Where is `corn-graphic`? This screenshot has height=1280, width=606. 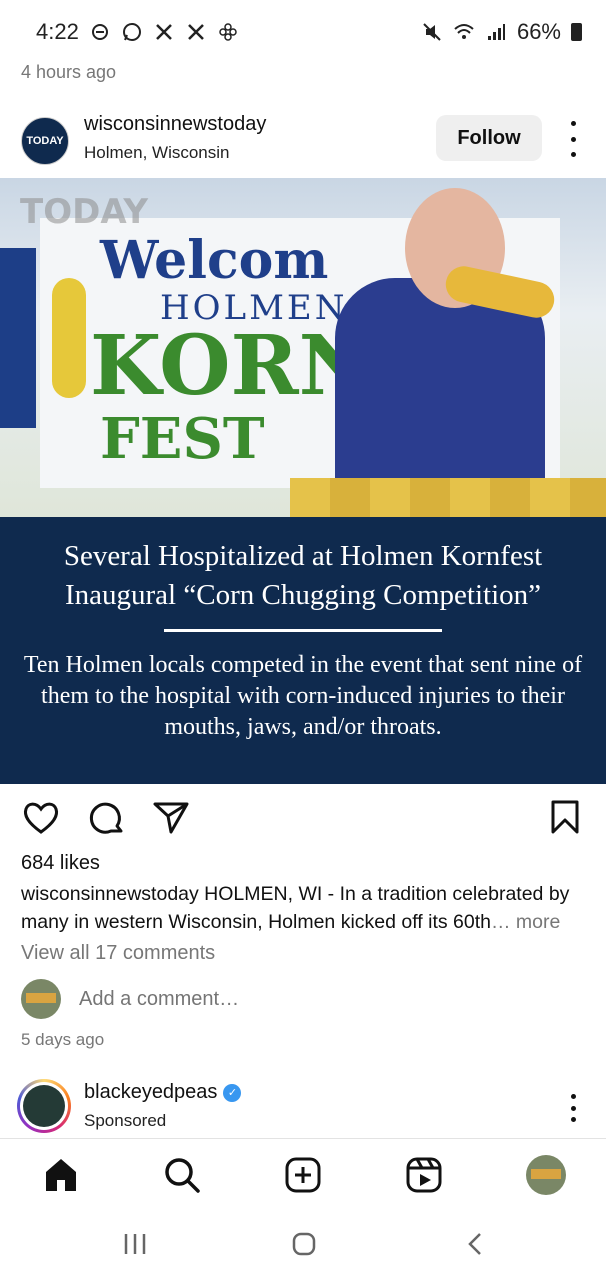 corn-graphic is located at coordinates (69, 338).